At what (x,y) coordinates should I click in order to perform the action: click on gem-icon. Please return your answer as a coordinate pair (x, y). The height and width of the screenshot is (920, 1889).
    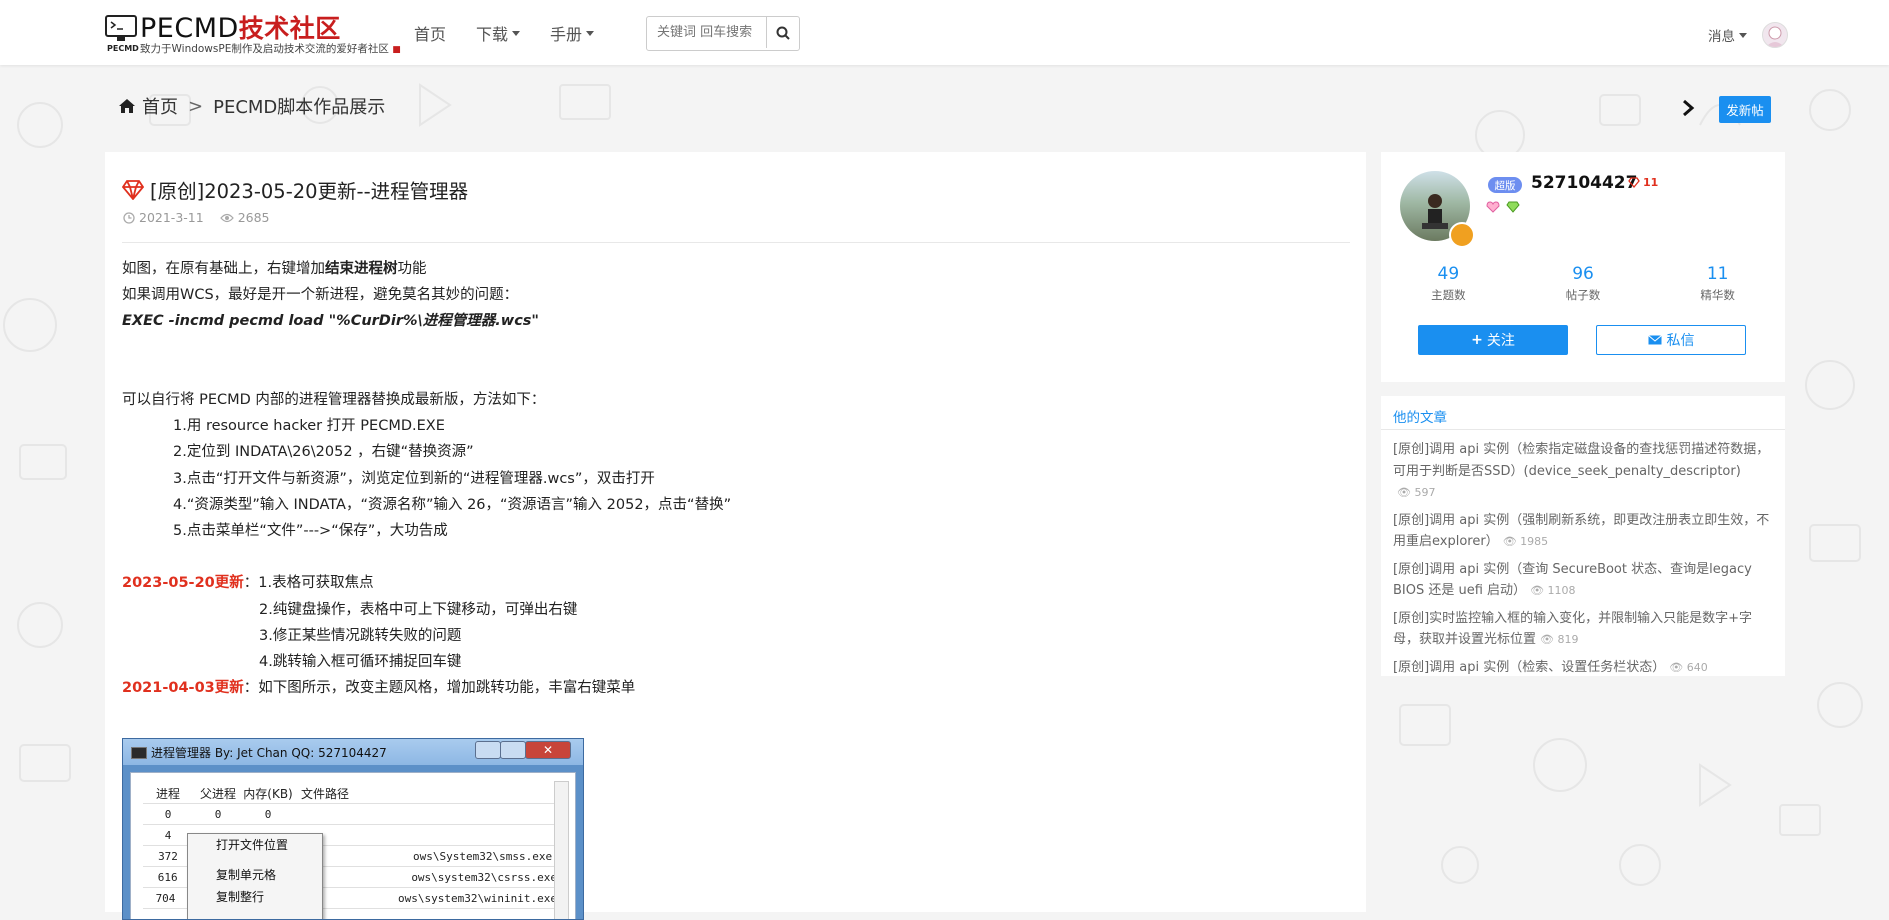
    Looking at the image, I should click on (1513, 207).